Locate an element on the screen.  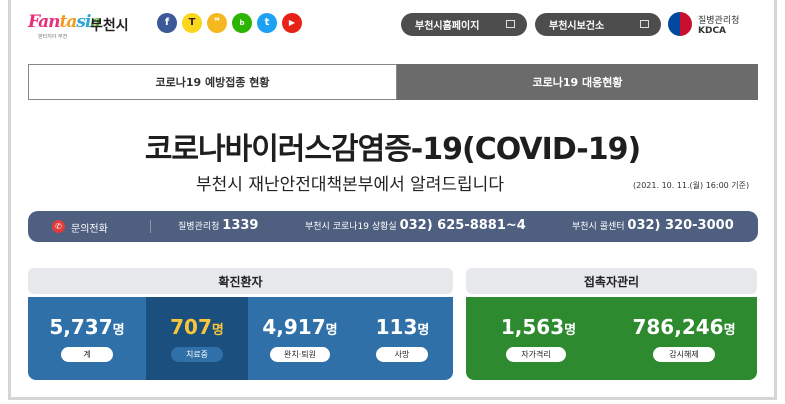
tab-bar: 코로나19 예방접종 현황 코로나19 대응현황 is located at coordinates (393, 82).